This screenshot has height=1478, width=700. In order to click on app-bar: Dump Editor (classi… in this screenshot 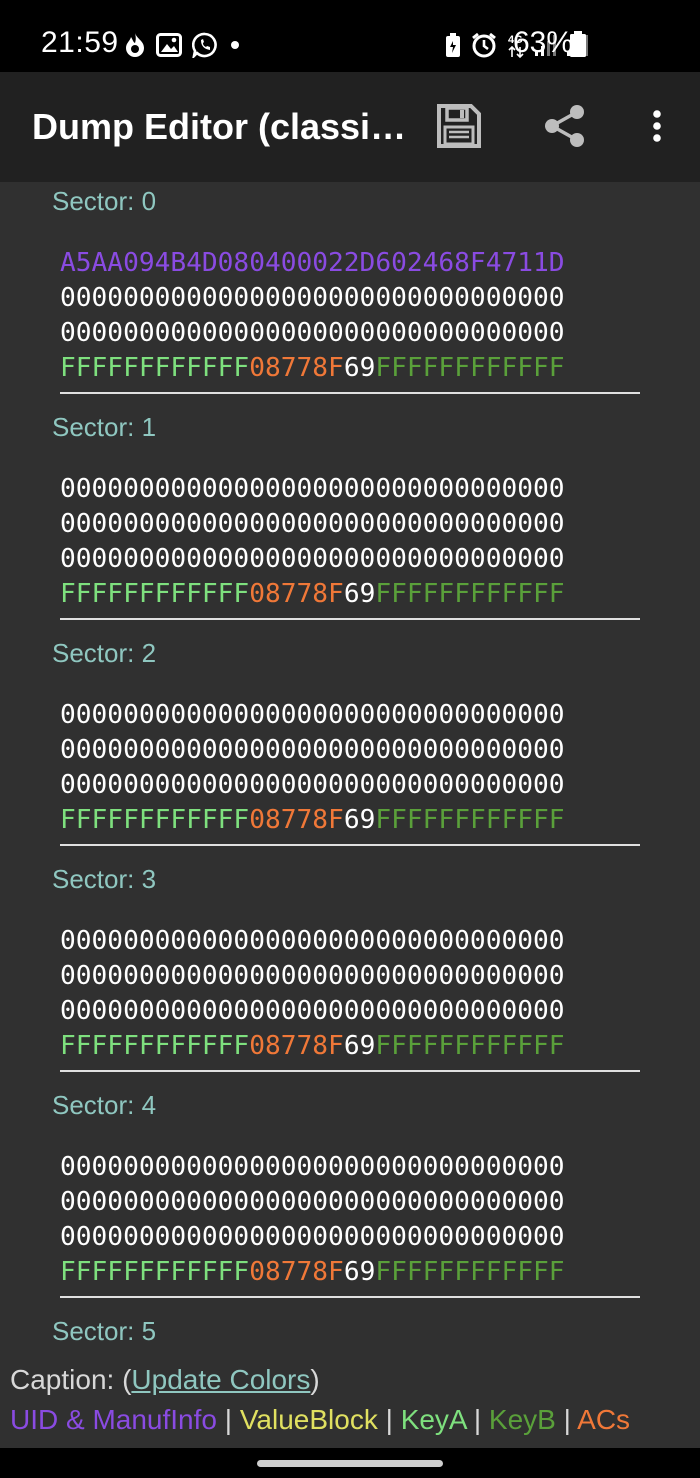, I will do `click(350, 127)`.